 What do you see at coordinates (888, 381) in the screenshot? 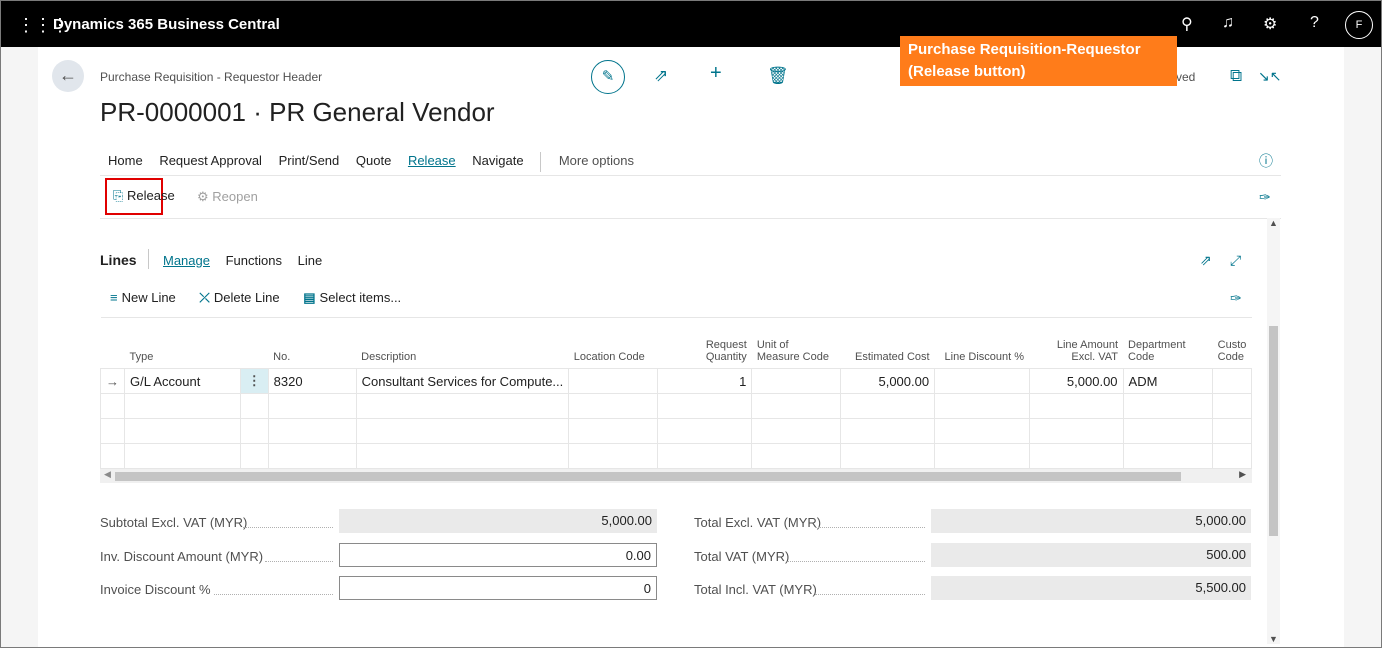
I see `cell-estimated-cost: 5,000.00` at bounding box center [888, 381].